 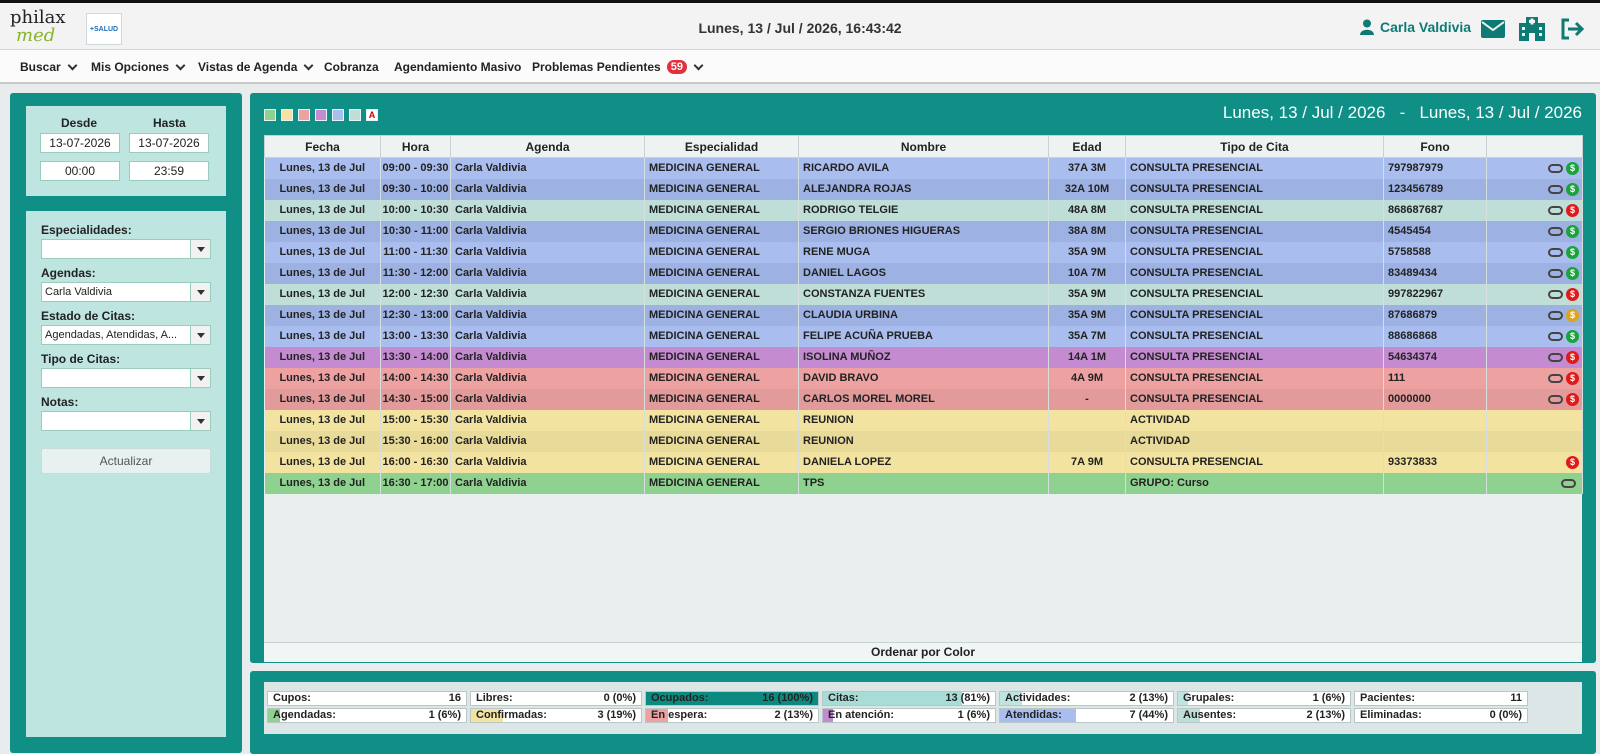 I want to click on cell-agenda: Carla Valdivia, so click(x=547, y=210).